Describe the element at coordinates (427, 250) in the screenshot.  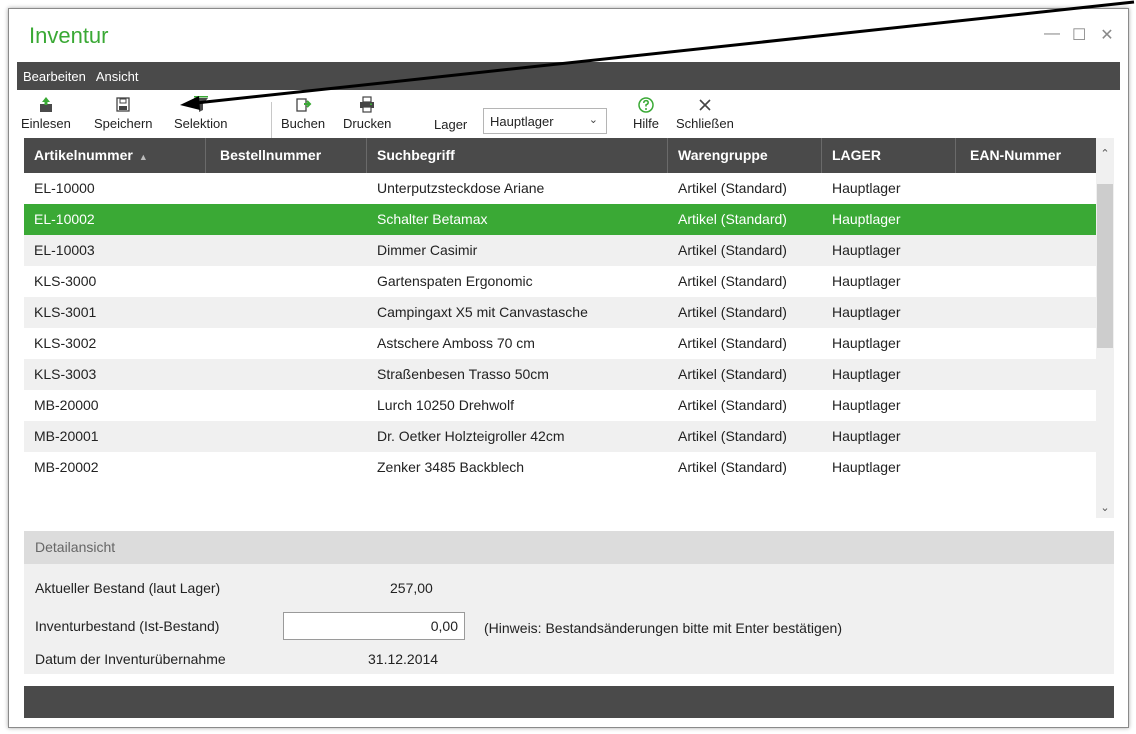
I see `cell-suchbegriff: Dimmer Casimir` at that location.